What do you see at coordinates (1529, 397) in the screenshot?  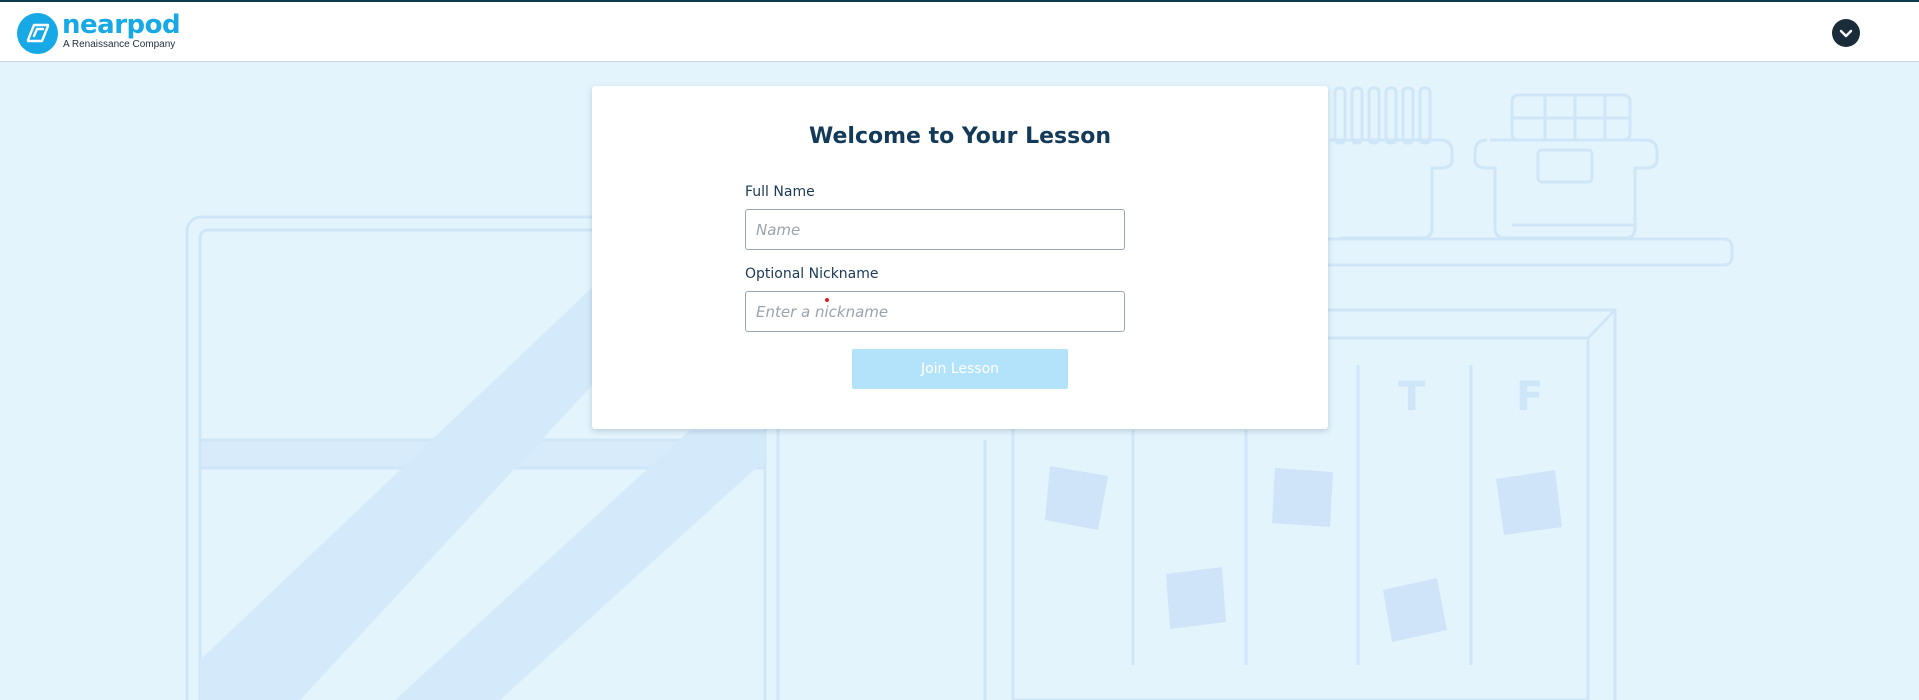 I see `calendar-letter: F` at bounding box center [1529, 397].